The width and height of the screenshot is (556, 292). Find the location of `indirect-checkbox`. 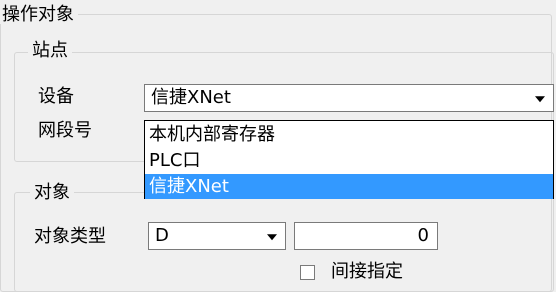

indirect-checkbox is located at coordinates (307, 272).